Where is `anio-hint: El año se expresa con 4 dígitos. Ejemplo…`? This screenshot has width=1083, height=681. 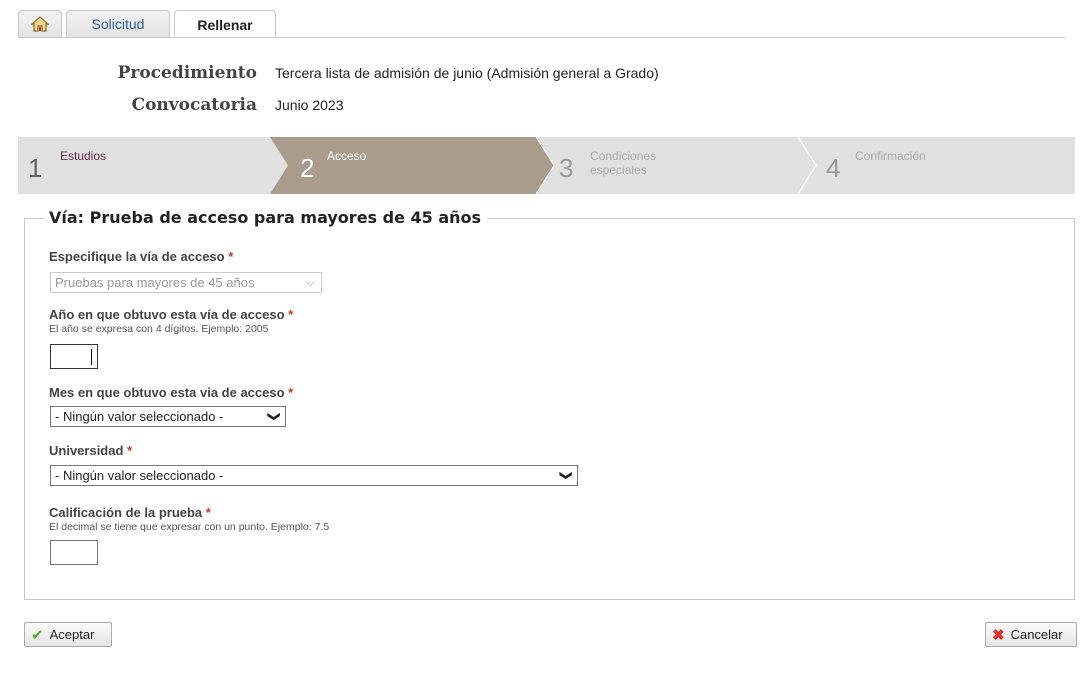
anio-hint: El año se expresa con 4 dígitos. Ejemplo… is located at coordinates (159, 329).